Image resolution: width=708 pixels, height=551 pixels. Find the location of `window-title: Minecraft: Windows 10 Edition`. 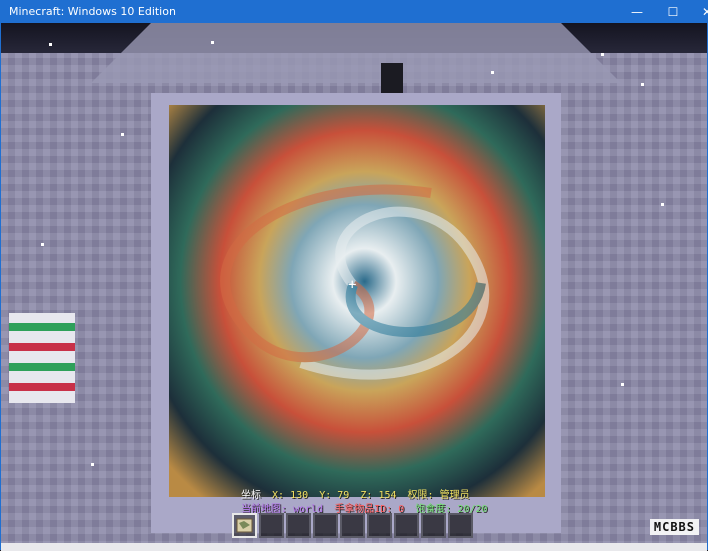

window-title: Minecraft: Windows 10 Edition is located at coordinates (92, 11).